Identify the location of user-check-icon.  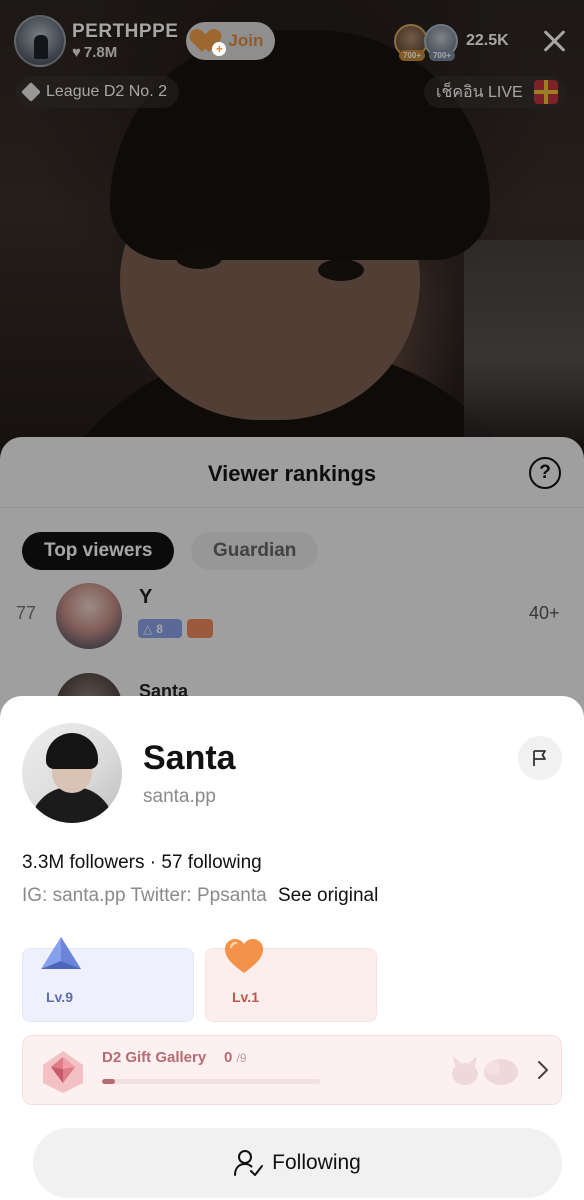
(249, 1163).